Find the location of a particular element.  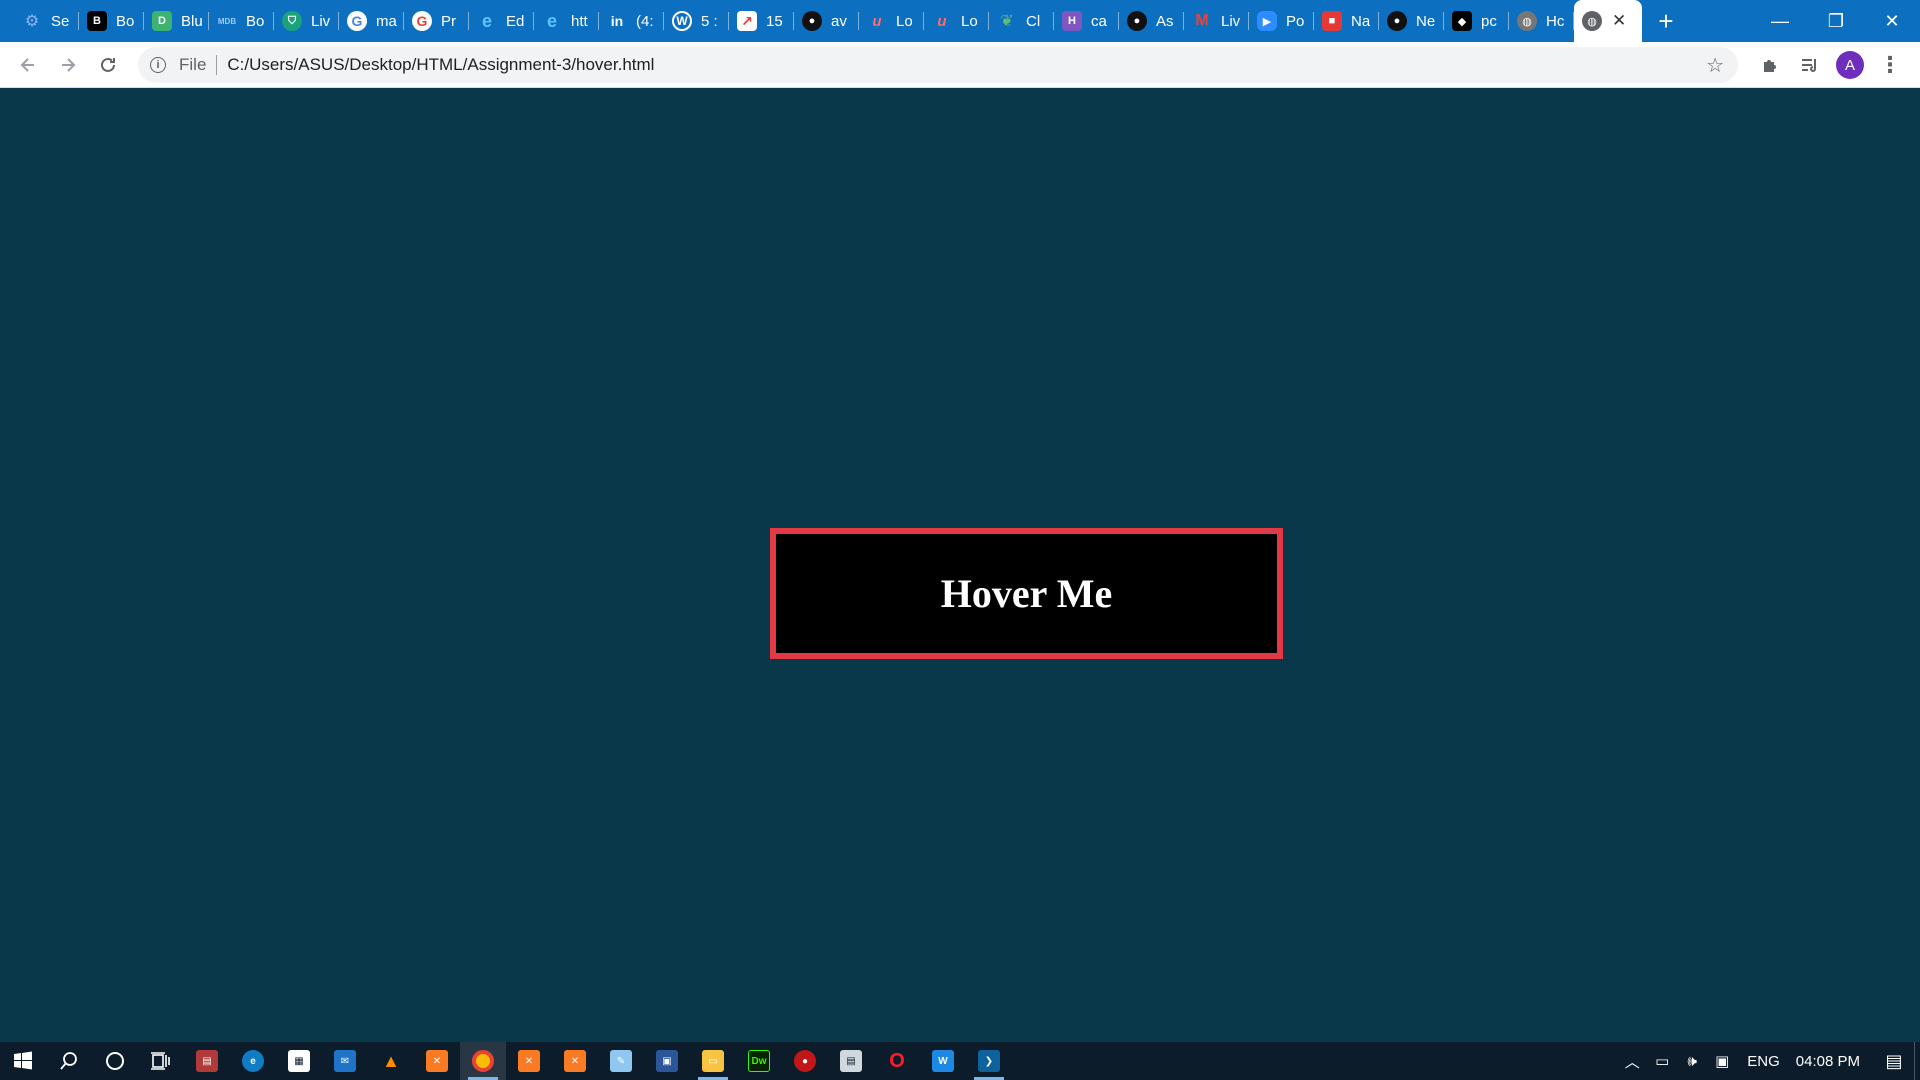

leaf-icon: ❦ is located at coordinates (1007, 21).